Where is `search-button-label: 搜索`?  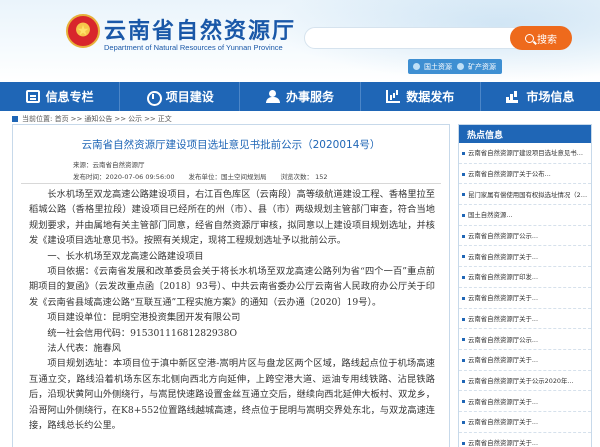 search-button-label: 搜索 is located at coordinates (547, 40).